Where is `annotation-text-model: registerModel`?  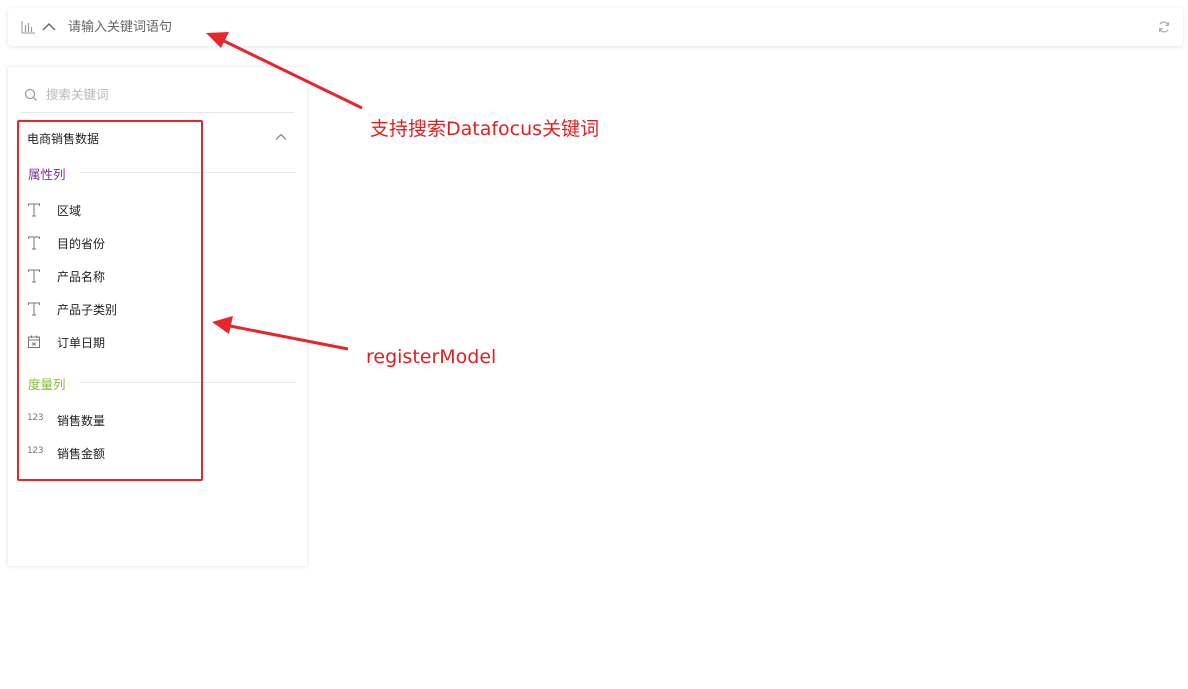 annotation-text-model: registerModel is located at coordinates (431, 357).